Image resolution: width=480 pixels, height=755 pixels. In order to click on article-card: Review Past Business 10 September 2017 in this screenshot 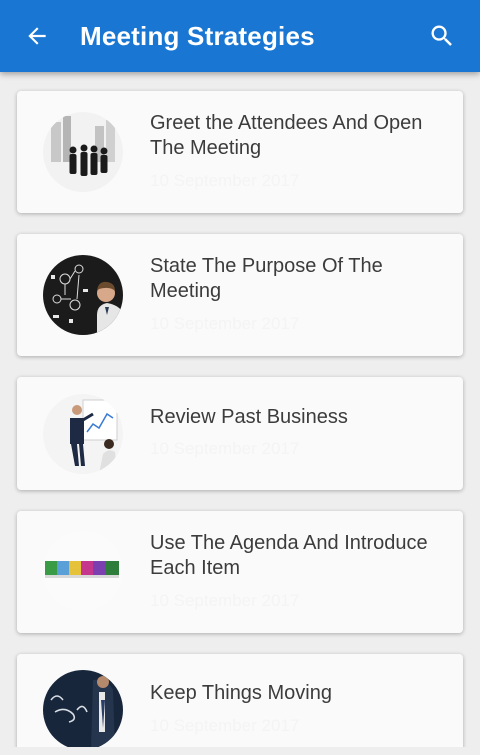, I will do `click(240, 433)`.